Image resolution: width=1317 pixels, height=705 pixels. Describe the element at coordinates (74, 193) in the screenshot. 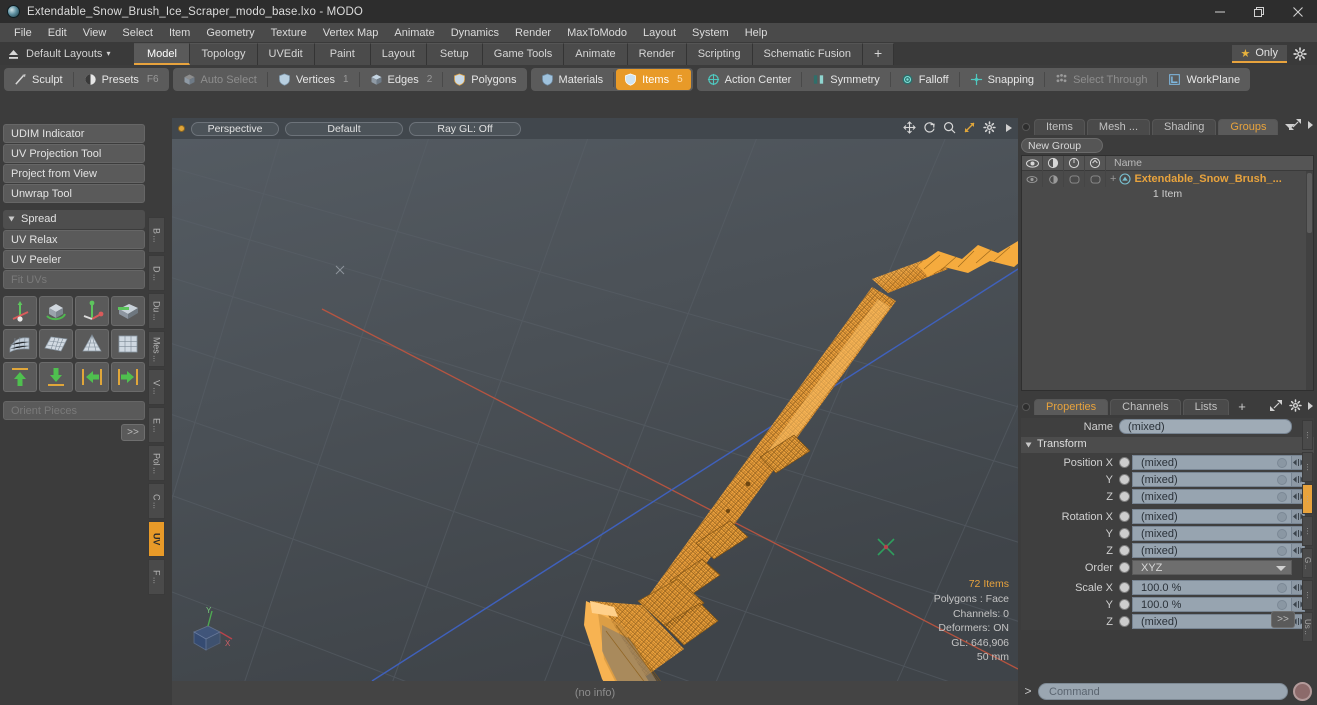

I see `tool-button-unwrap-tool: Unwrap Tool` at that location.